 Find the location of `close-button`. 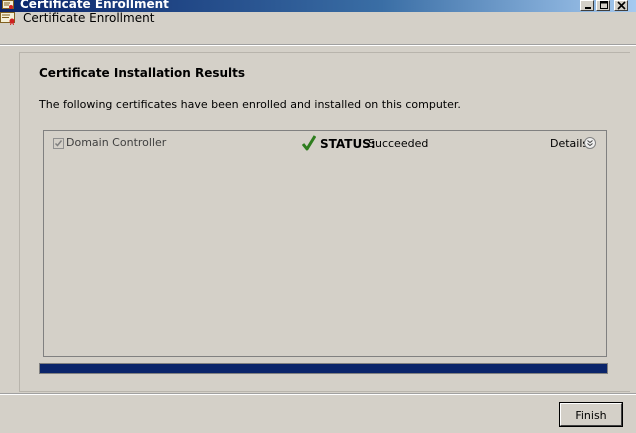

close-button is located at coordinates (621, 5).